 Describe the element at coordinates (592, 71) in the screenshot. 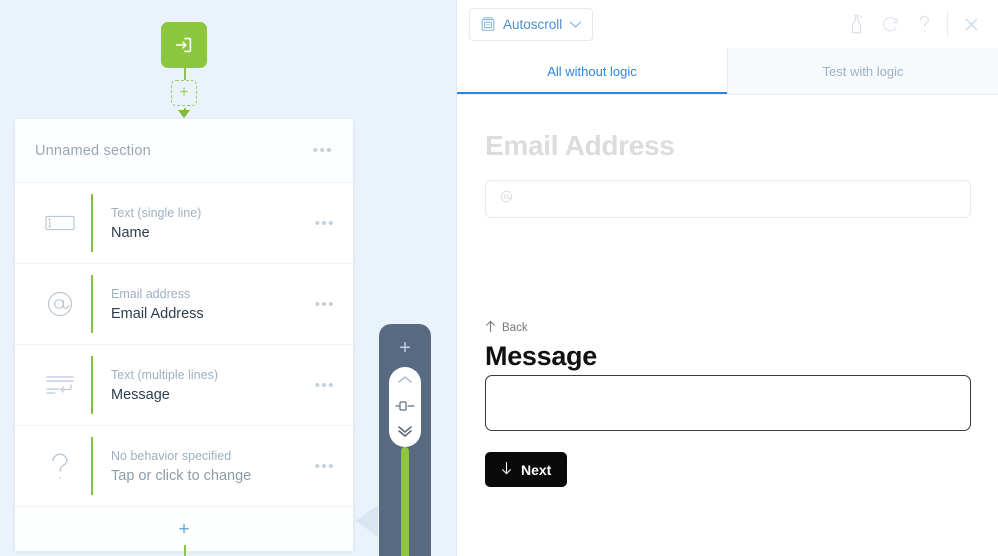

I see `tab-all-without-logic: All without logic` at that location.